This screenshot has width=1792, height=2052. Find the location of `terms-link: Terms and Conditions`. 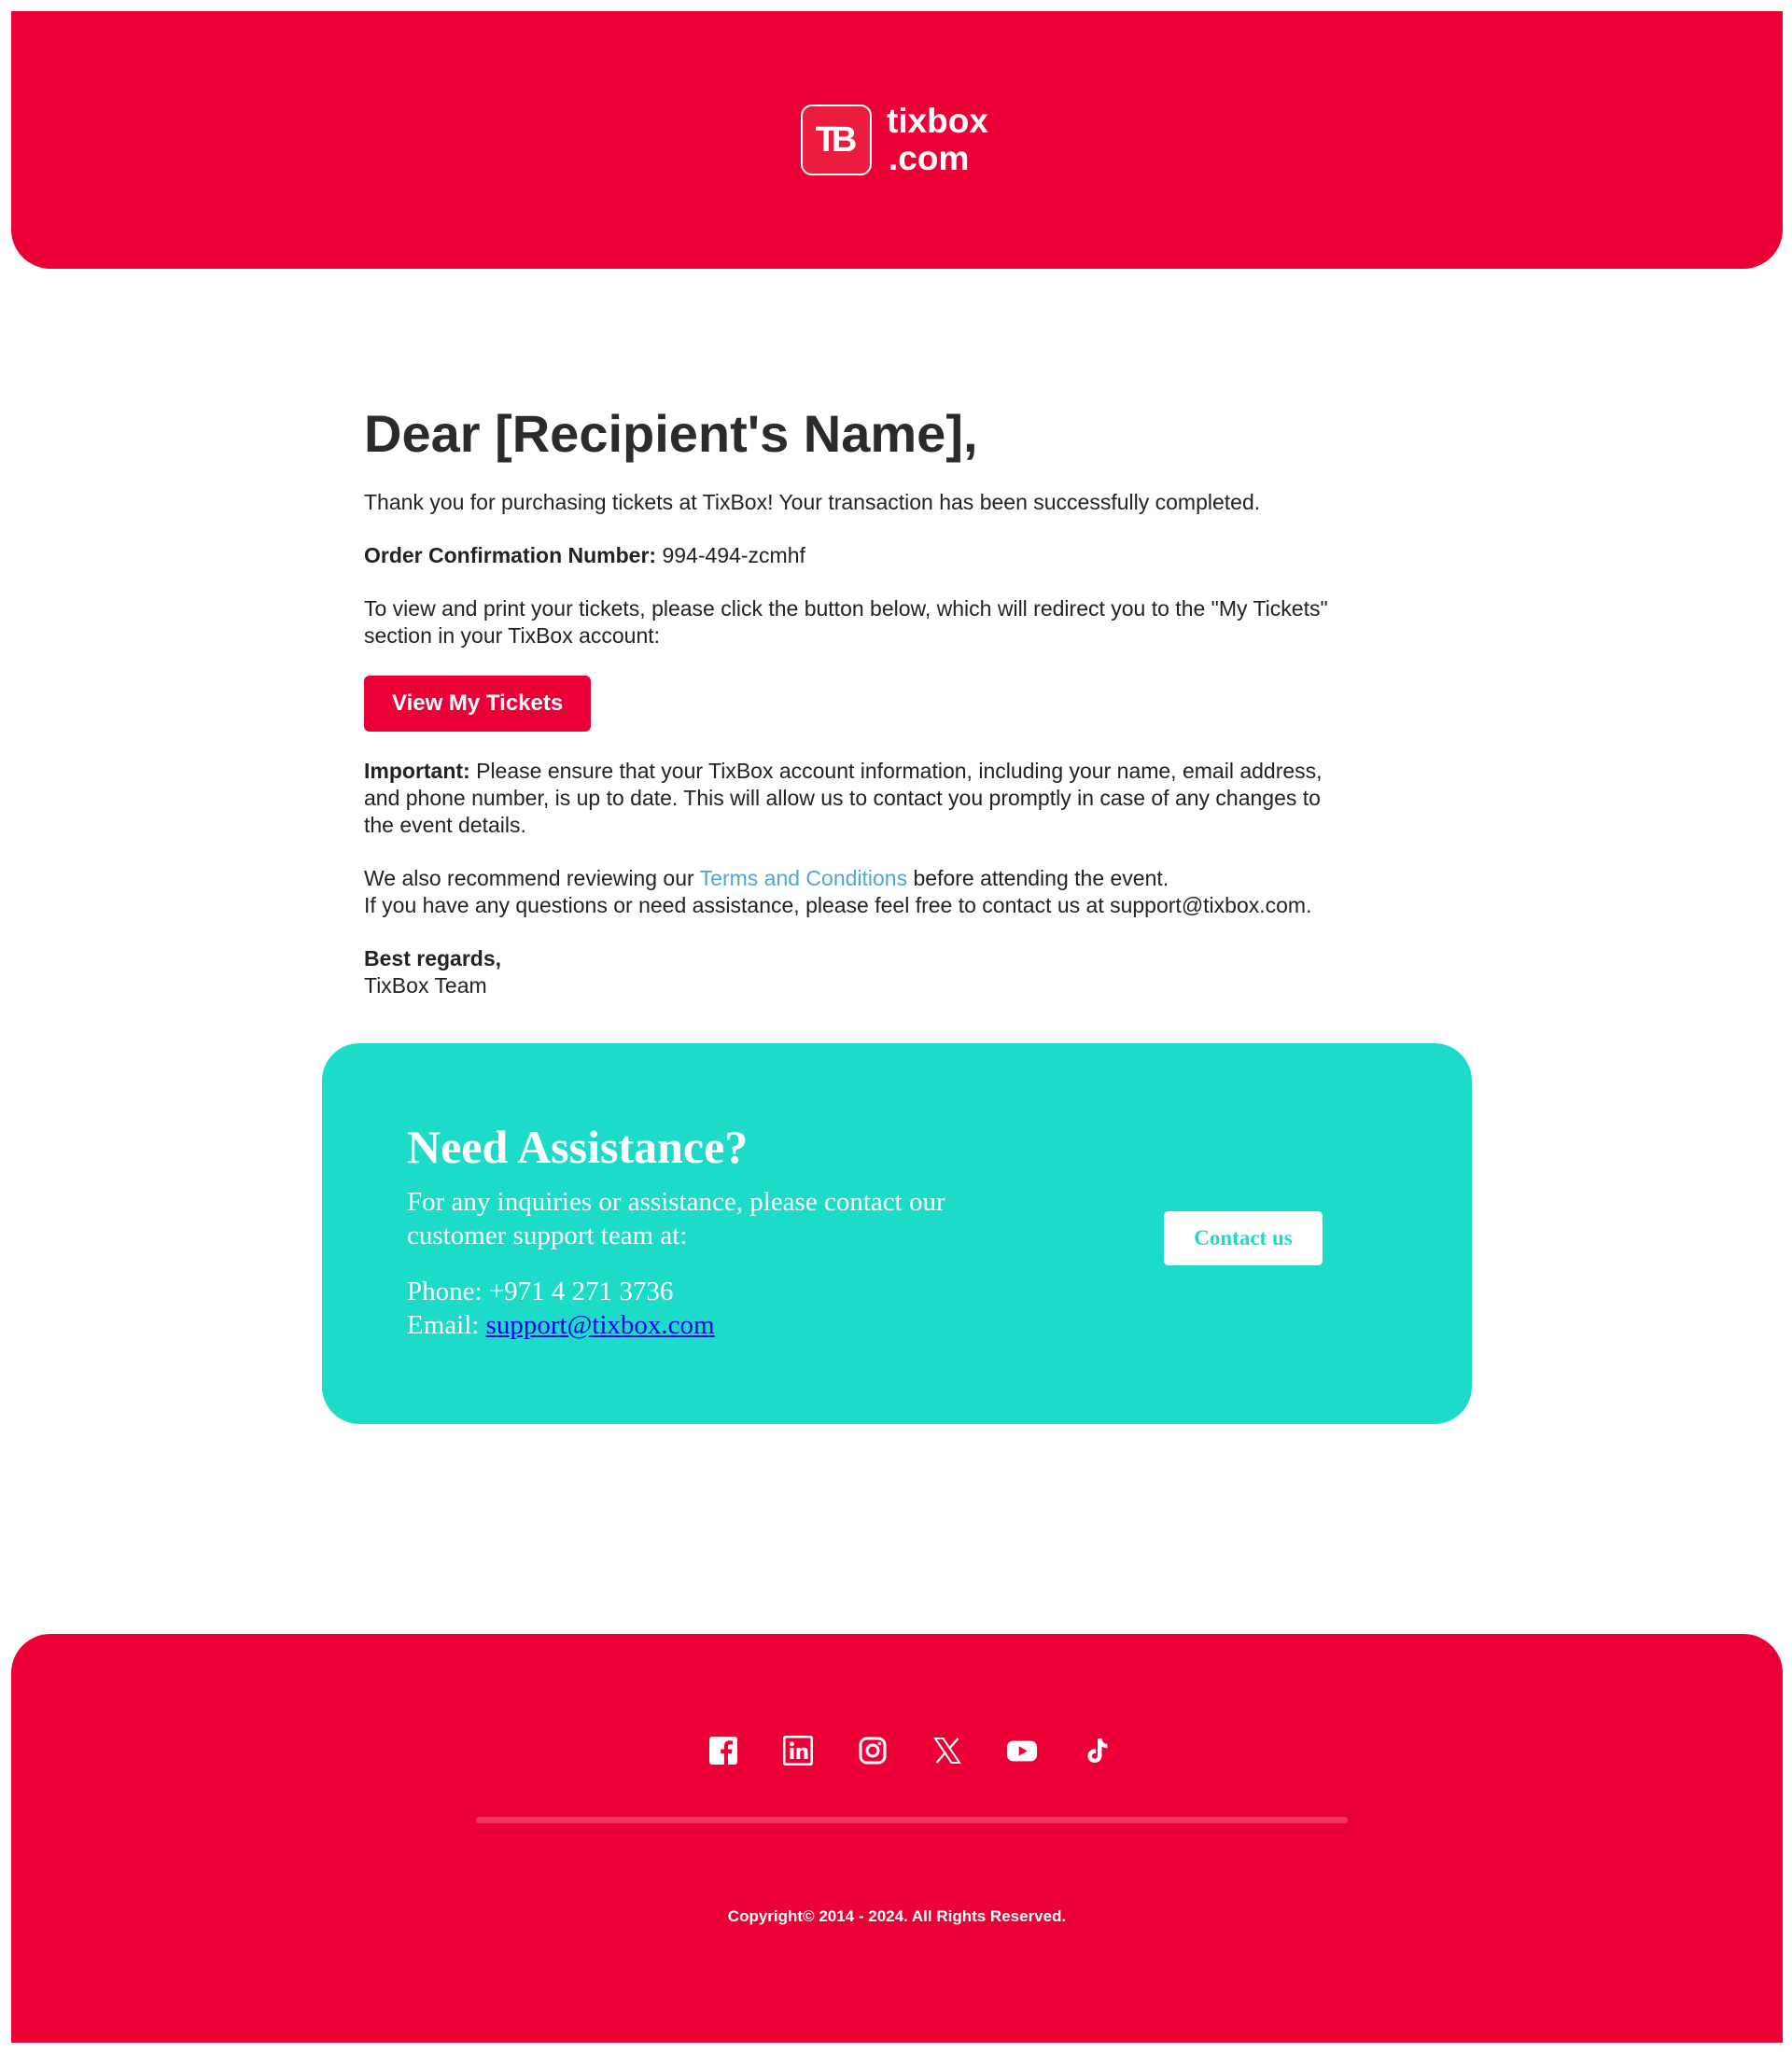

terms-link: Terms and Conditions is located at coordinates (803, 878).